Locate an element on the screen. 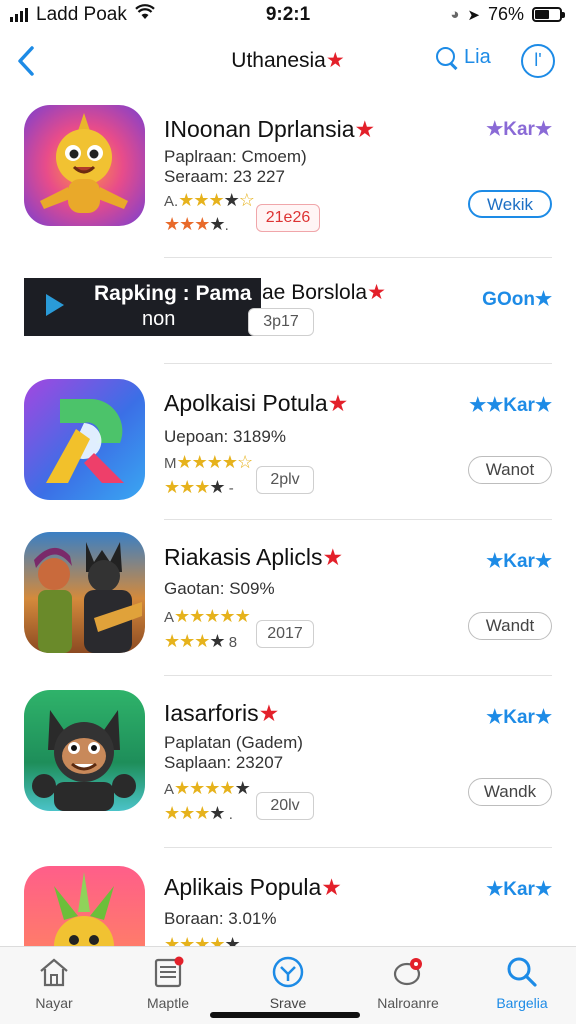  battery-percent: 76% is located at coordinates (505, 14).